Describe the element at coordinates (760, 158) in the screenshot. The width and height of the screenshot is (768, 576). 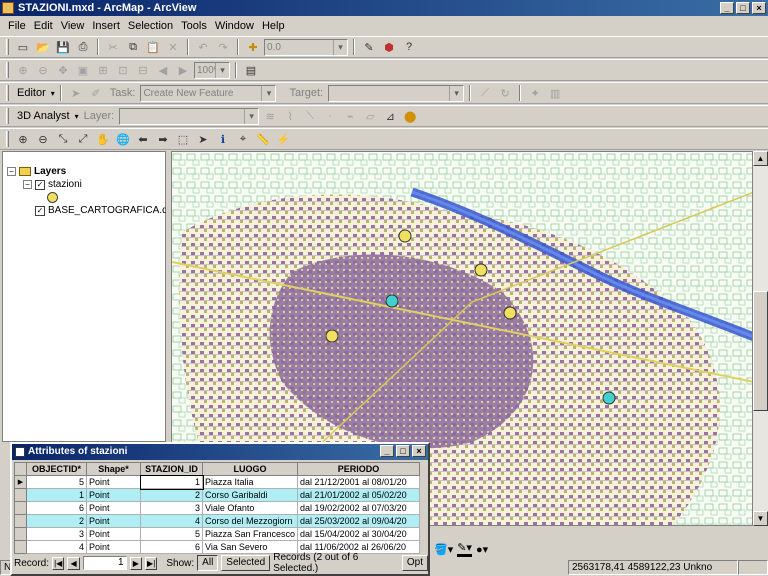
I see `scroll-up-icon: ▲` at that location.